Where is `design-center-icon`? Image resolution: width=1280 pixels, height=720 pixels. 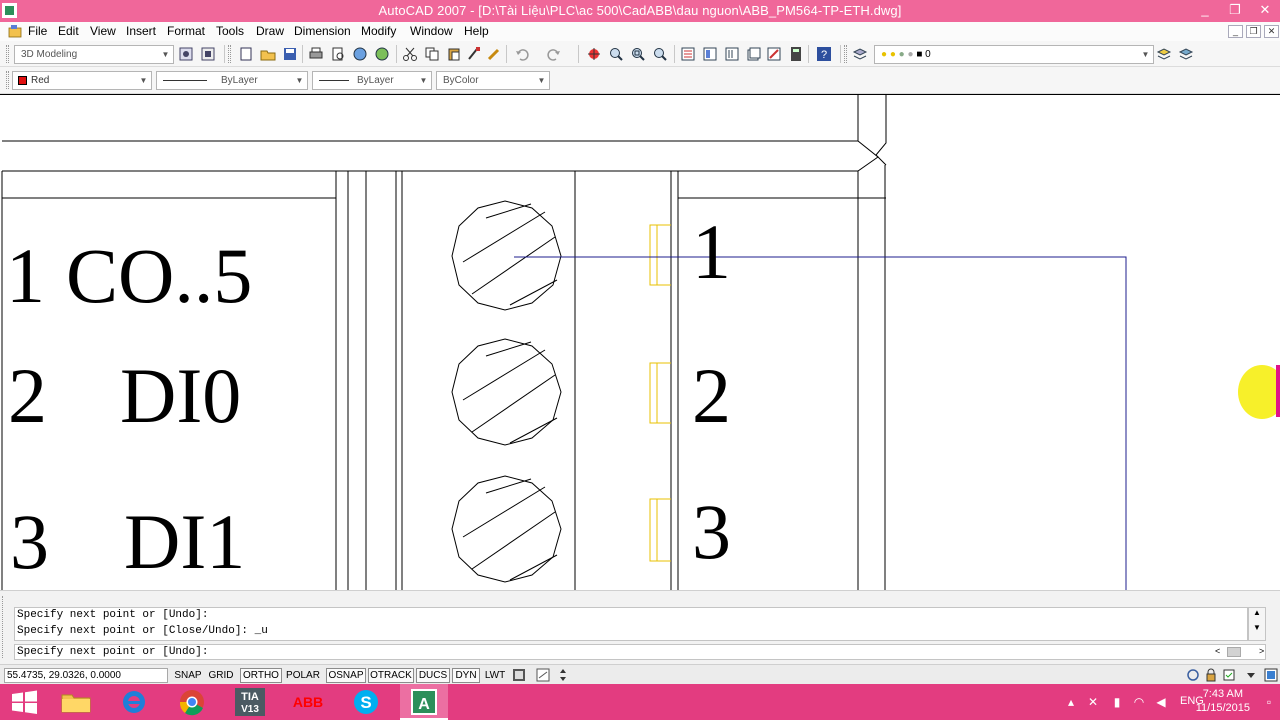
design-center-icon is located at coordinates (710, 54).